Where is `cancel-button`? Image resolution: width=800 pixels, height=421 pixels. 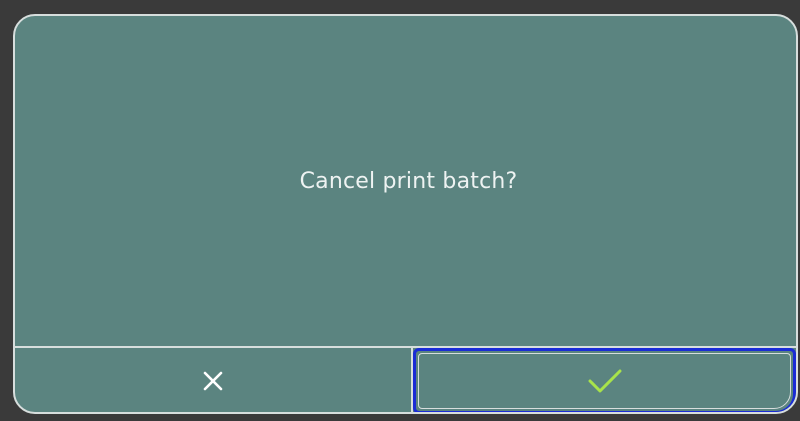 cancel-button is located at coordinates (213, 380).